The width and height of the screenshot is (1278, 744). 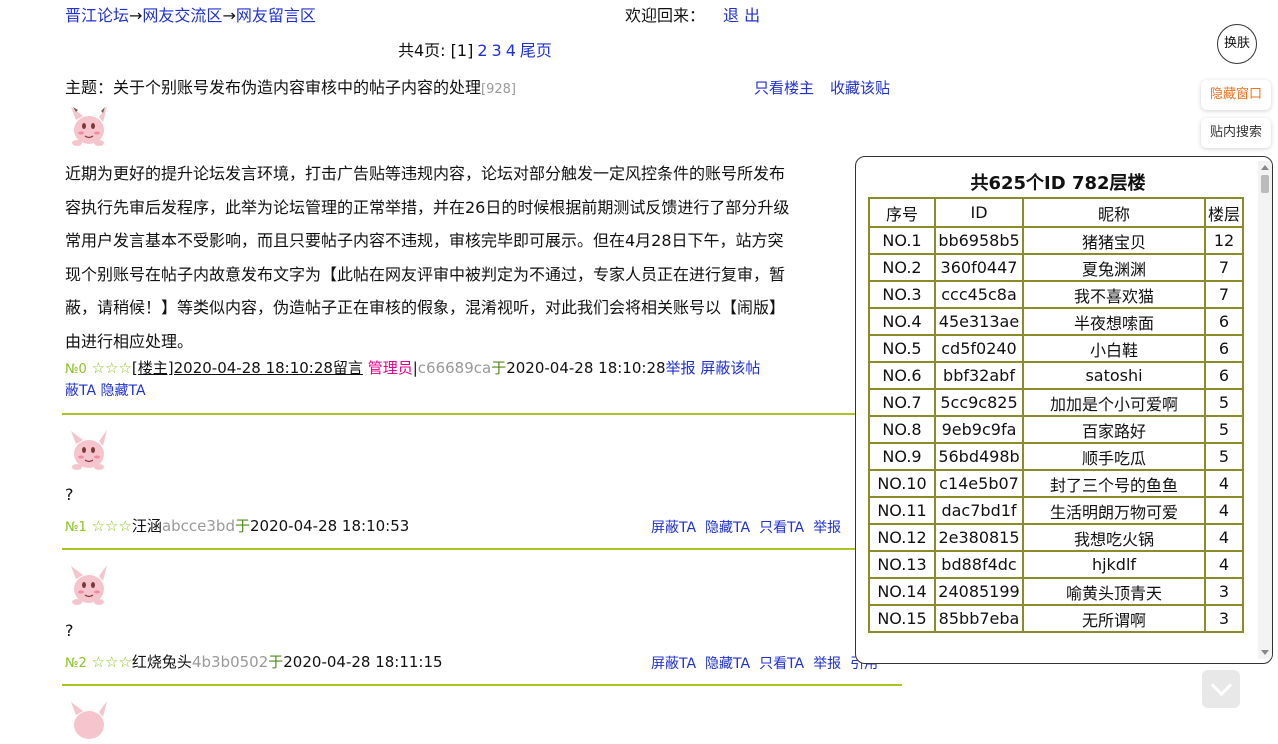 I want to click on row-nickname: 百家路好, so click(x=1114, y=429).